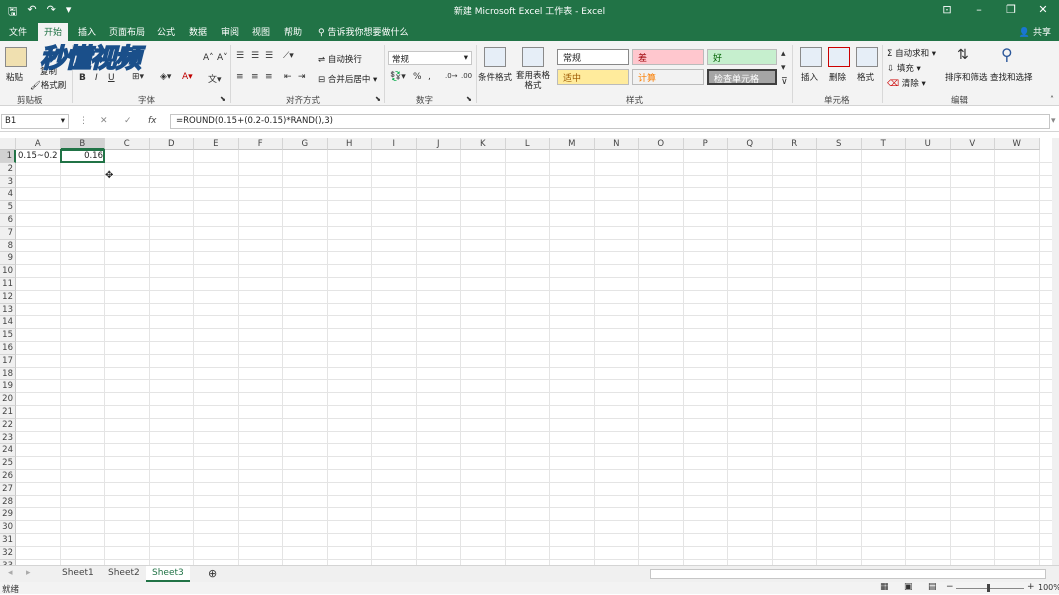 The image size is (1059, 595). Describe the element at coordinates (18, 31) in the screenshot. I see `tab-file: 文件` at that location.